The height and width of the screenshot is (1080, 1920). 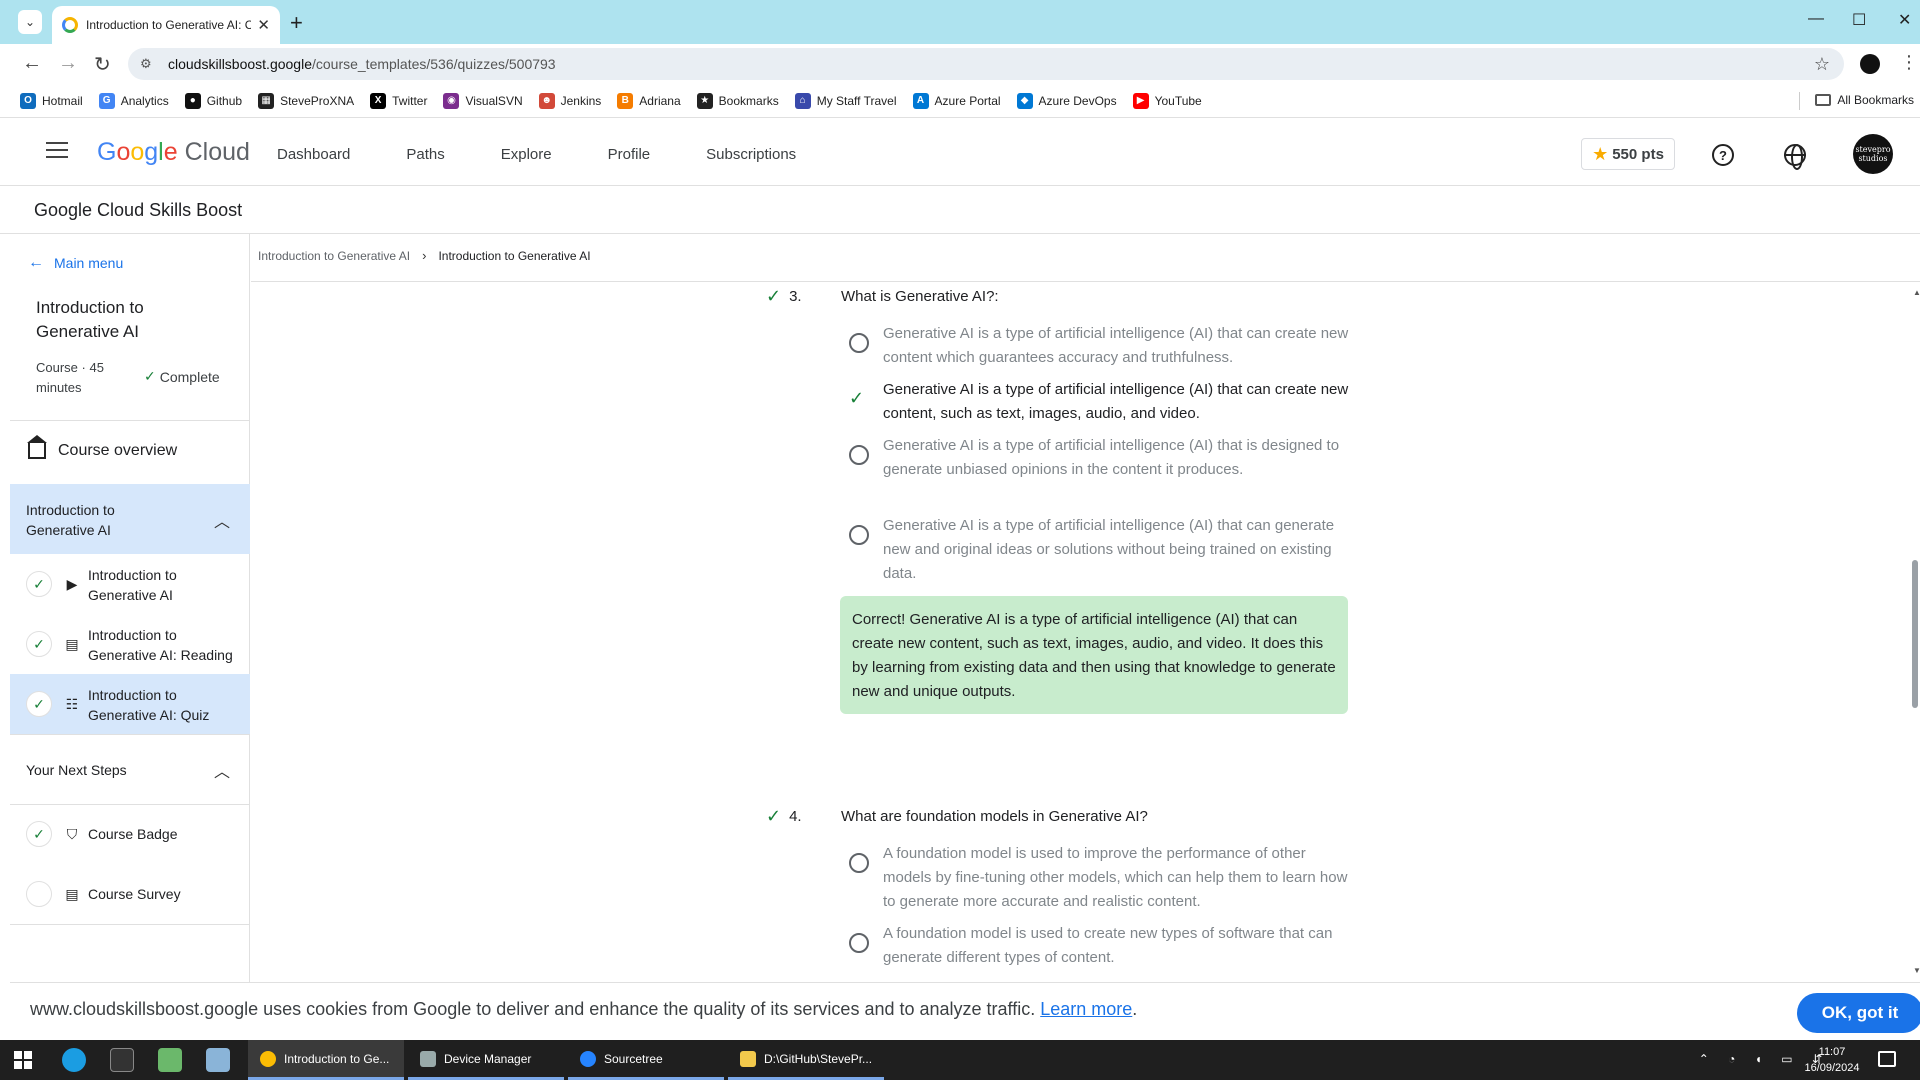 What do you see at coordinates (1873, 154) in the screenshot?
I see `user-avatar: stevepro studios` at bounding box center [1873, 154].